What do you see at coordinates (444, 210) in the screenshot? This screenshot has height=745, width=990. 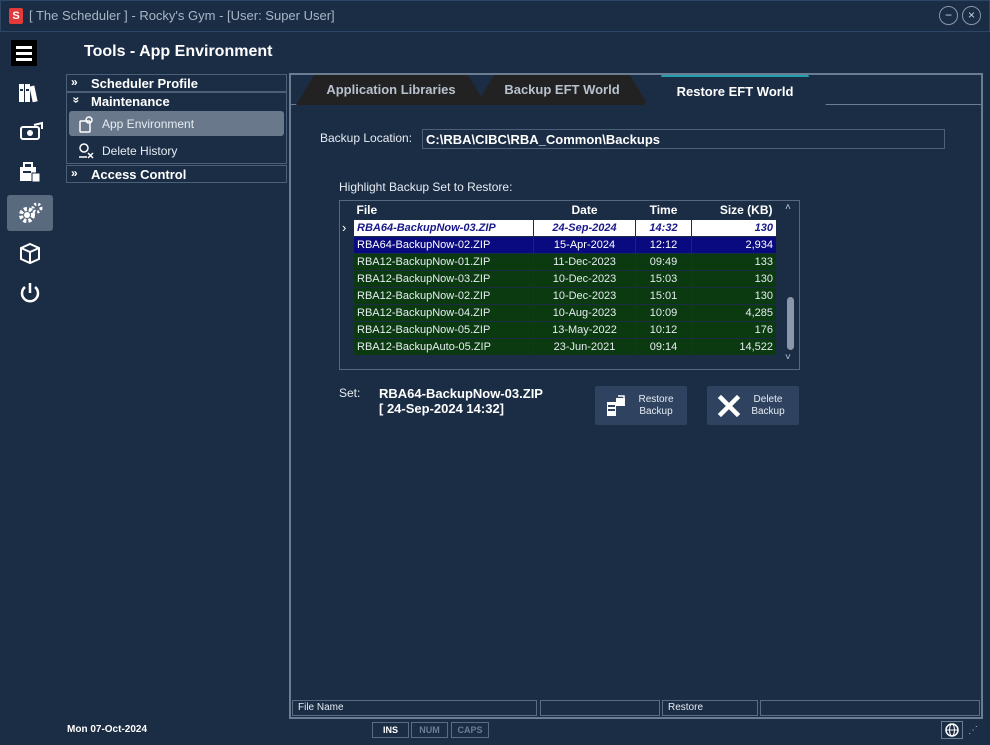 I see `column-header-file: File` at bounding box center [444, 210].